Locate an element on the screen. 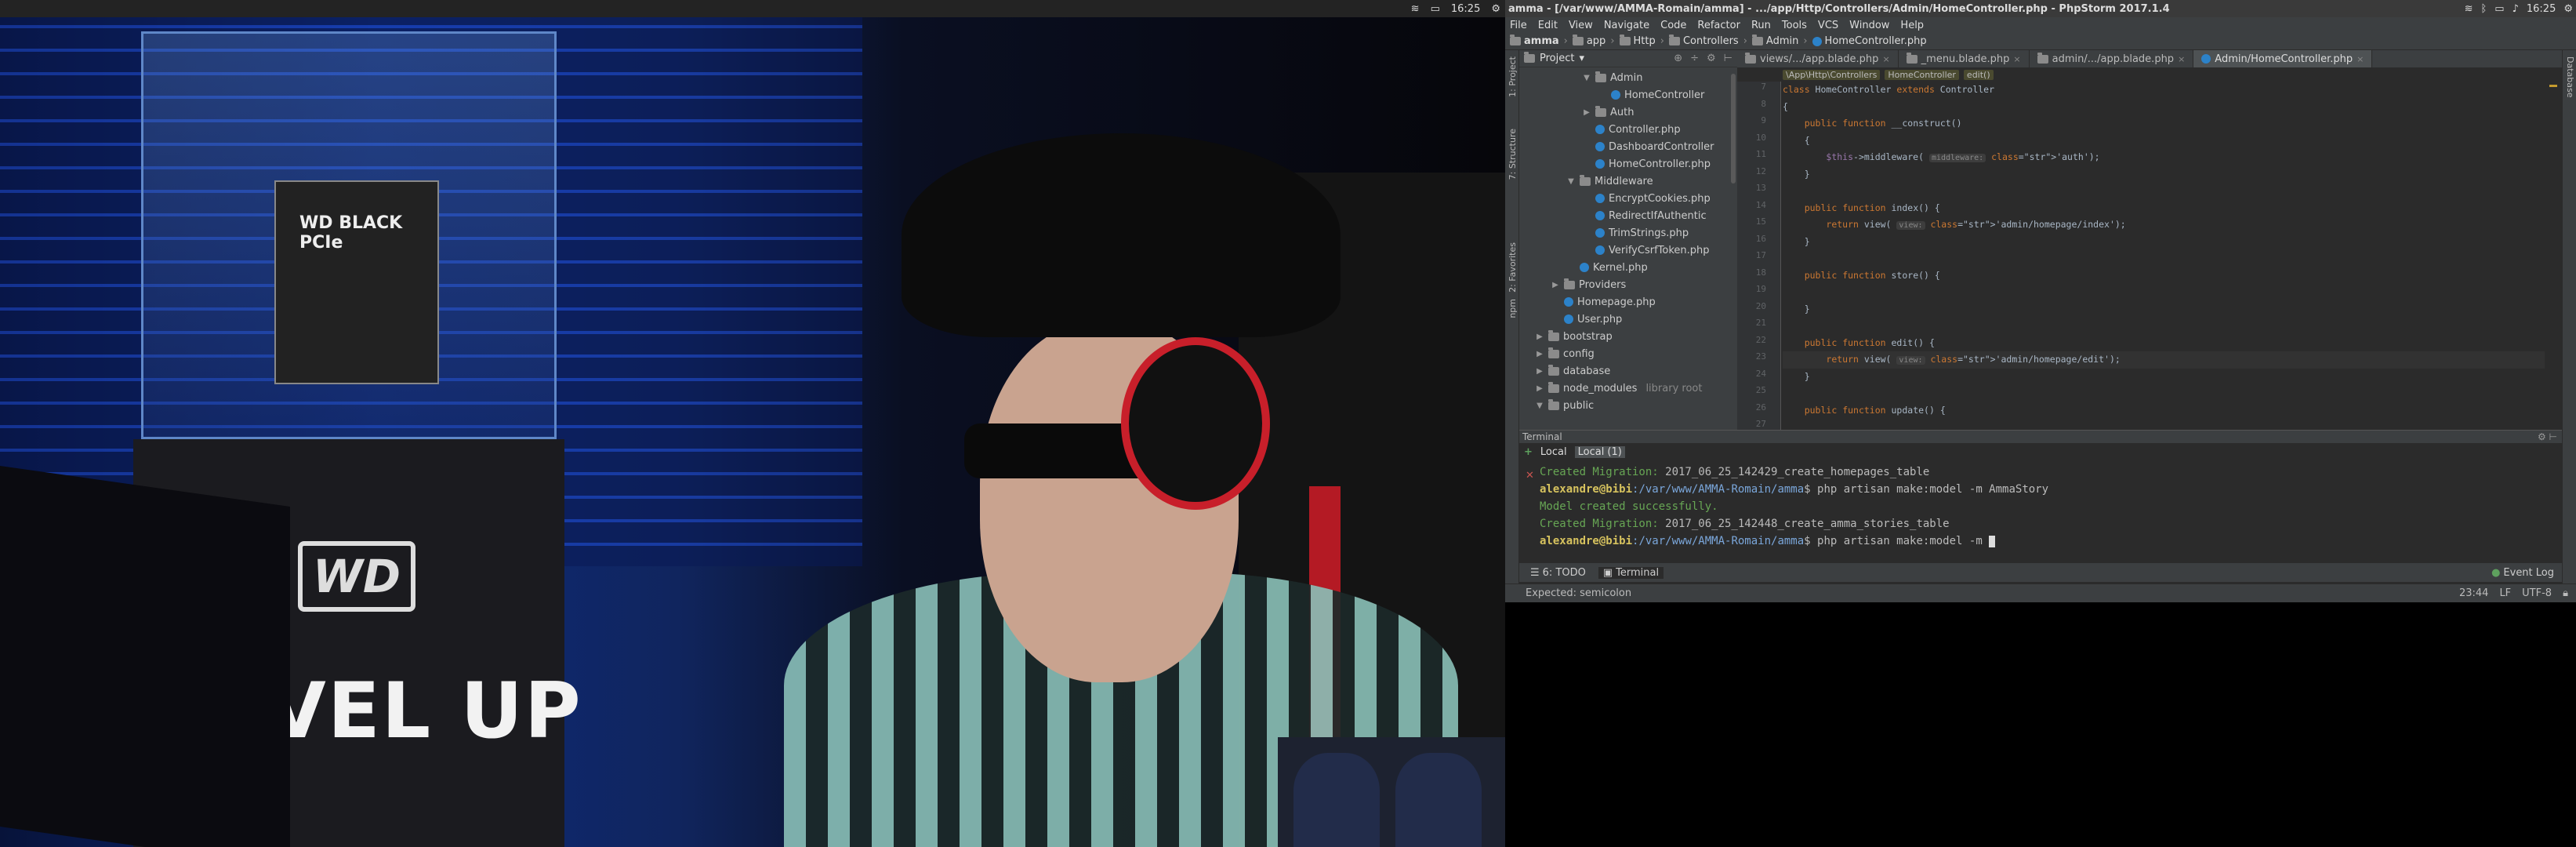  code-line: public function __construct() is located at coordinates (2164, 124).